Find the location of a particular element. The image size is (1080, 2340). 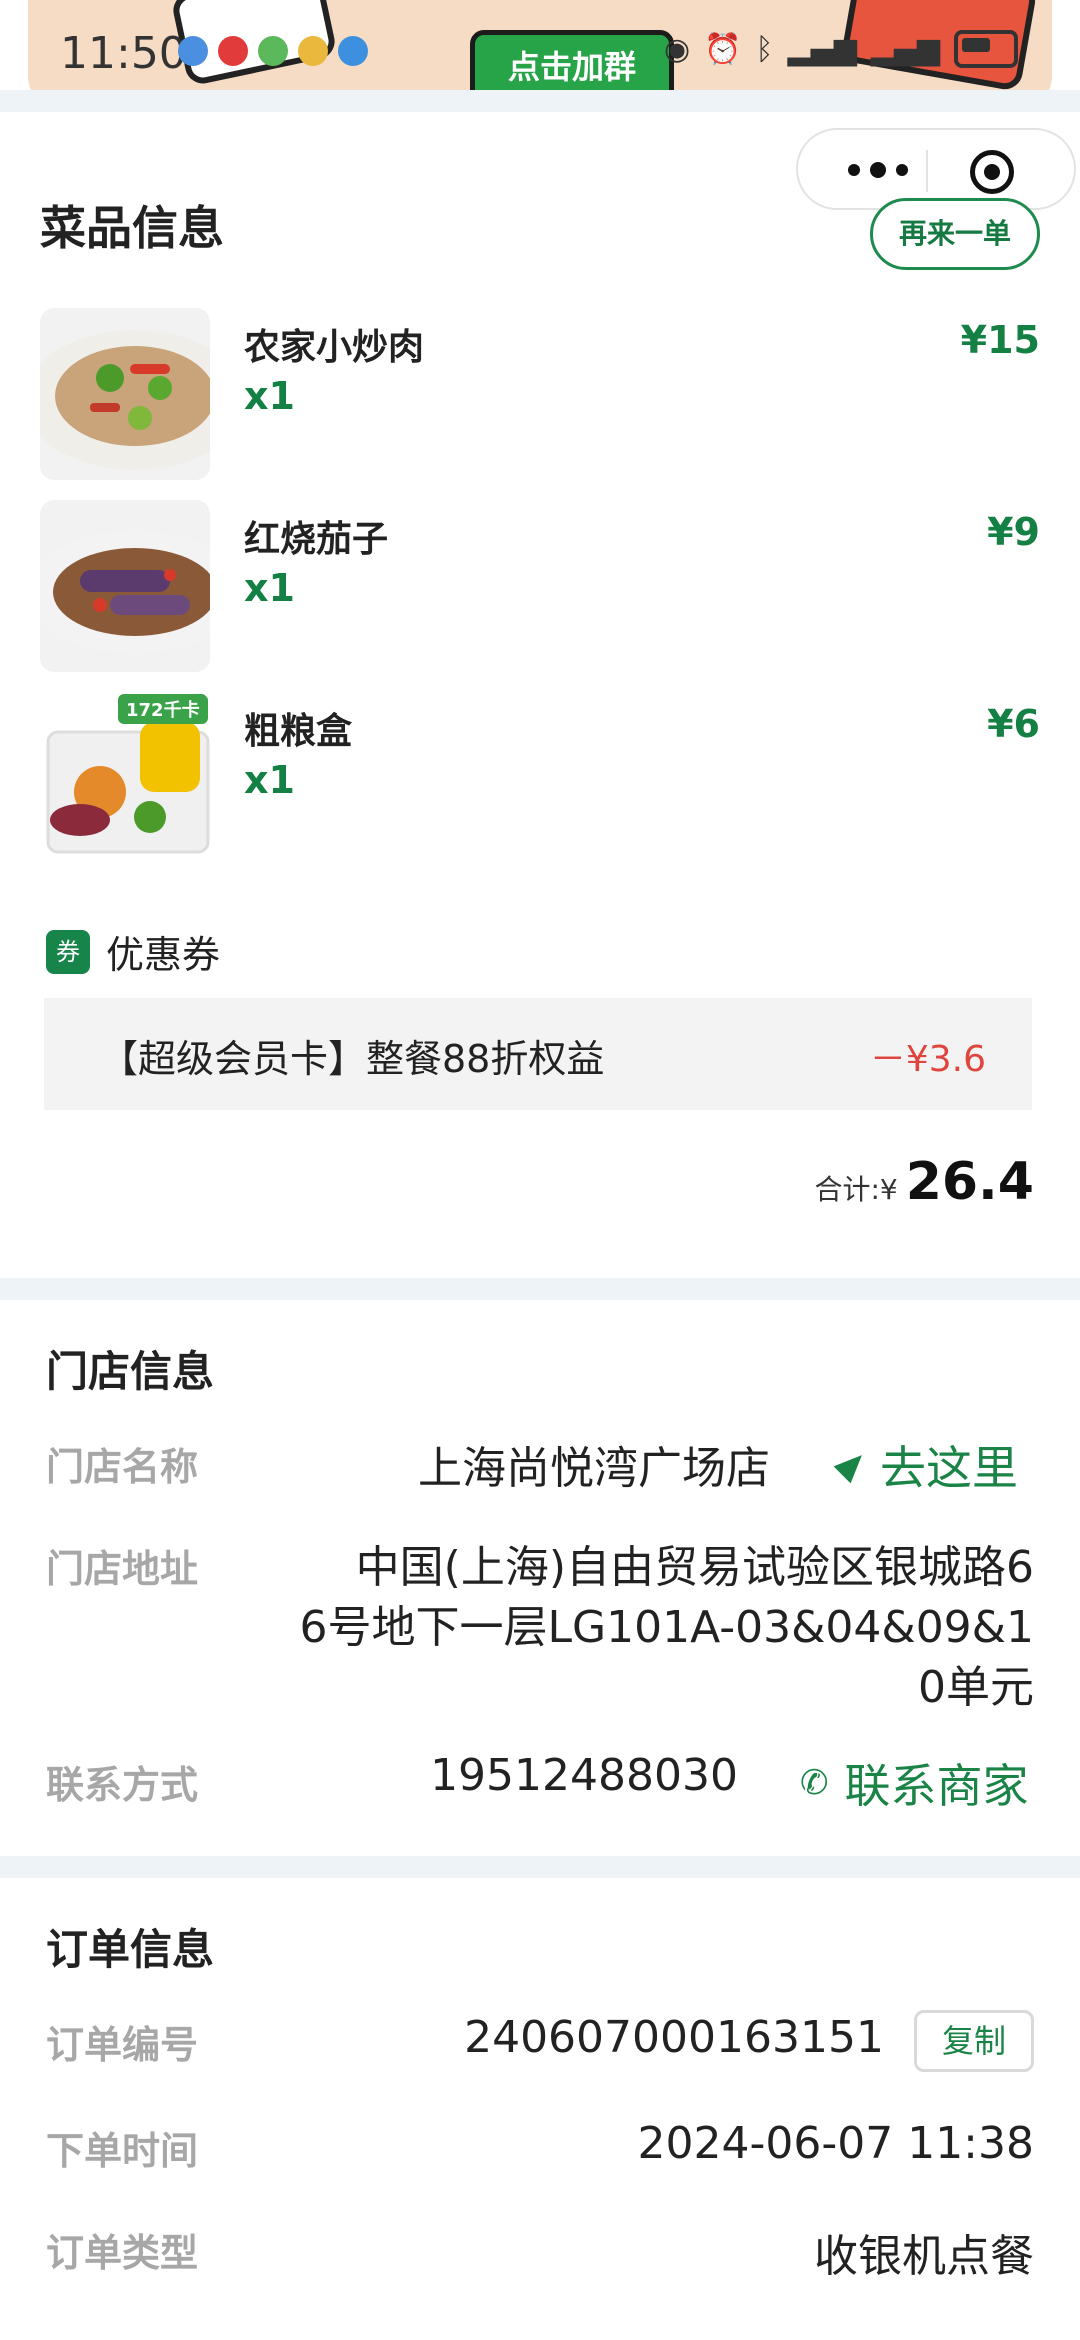

dish-price: ¥6 is located at coordinates (1013, 724).